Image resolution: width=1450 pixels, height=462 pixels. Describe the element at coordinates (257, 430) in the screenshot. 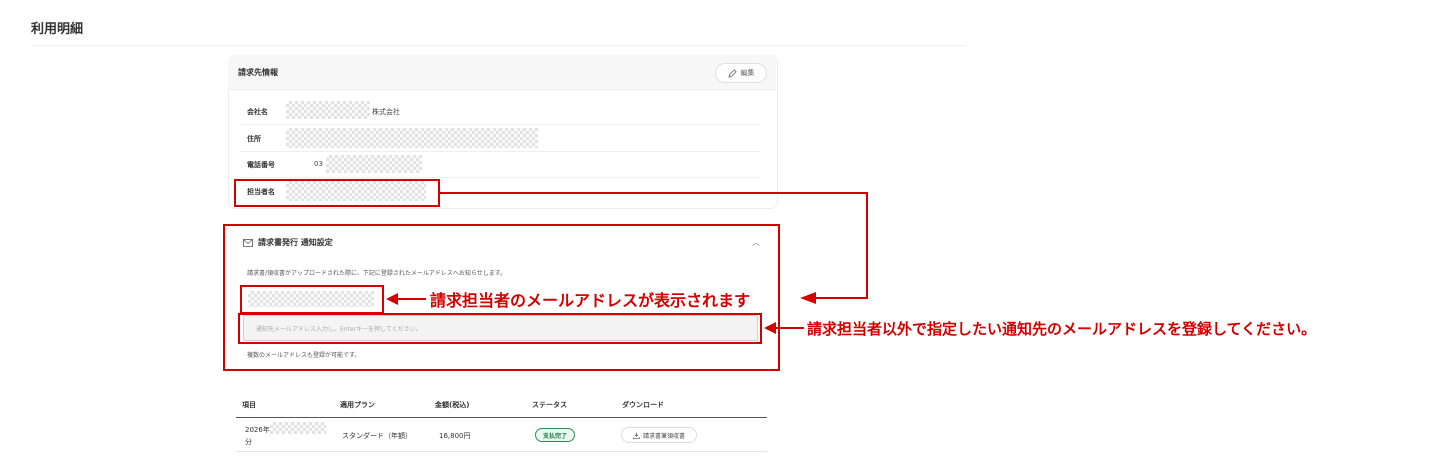

I see `row-item-prefix: 2026年` at that location.